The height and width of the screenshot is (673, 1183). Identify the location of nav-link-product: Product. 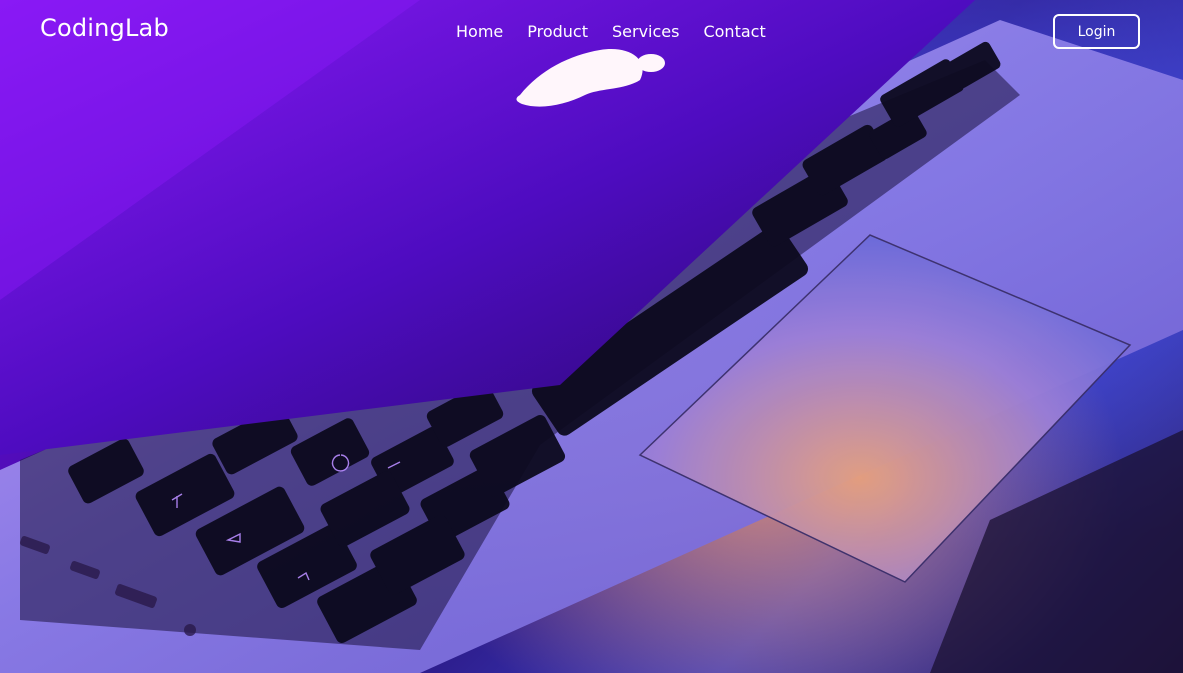
(557, 31).